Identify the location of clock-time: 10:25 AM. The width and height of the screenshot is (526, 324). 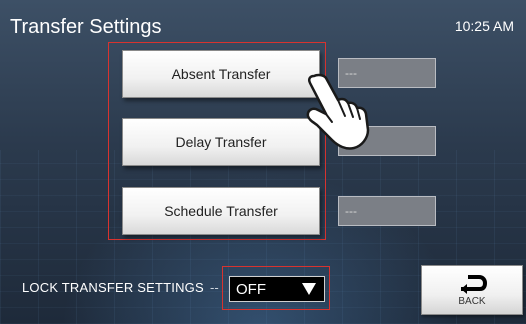
(484, 26).